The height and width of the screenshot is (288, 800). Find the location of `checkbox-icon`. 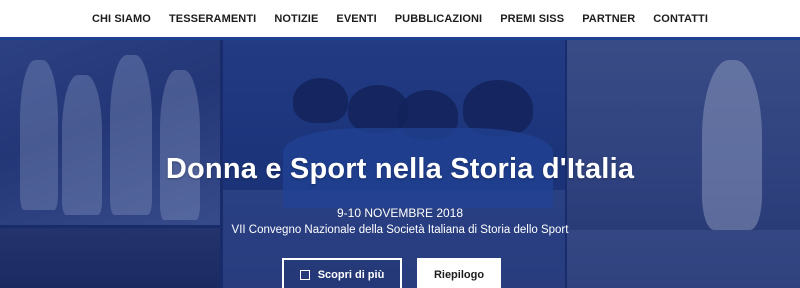

checkbox-icon is located at coordinates (304, 275).